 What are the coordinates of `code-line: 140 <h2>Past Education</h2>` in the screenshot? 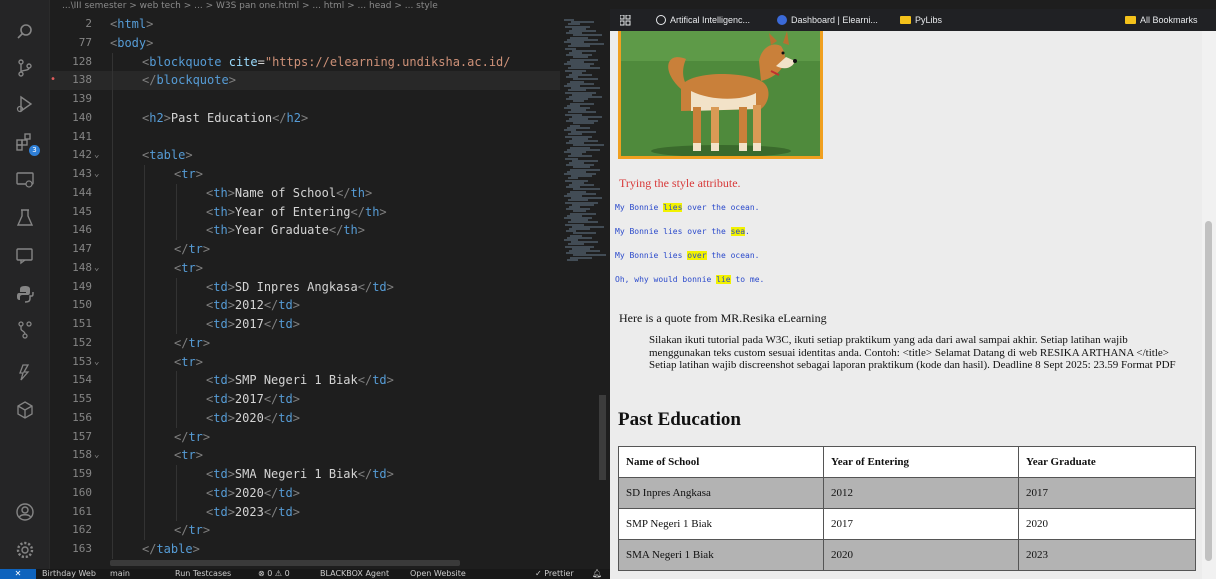 It's located at (305, 118).